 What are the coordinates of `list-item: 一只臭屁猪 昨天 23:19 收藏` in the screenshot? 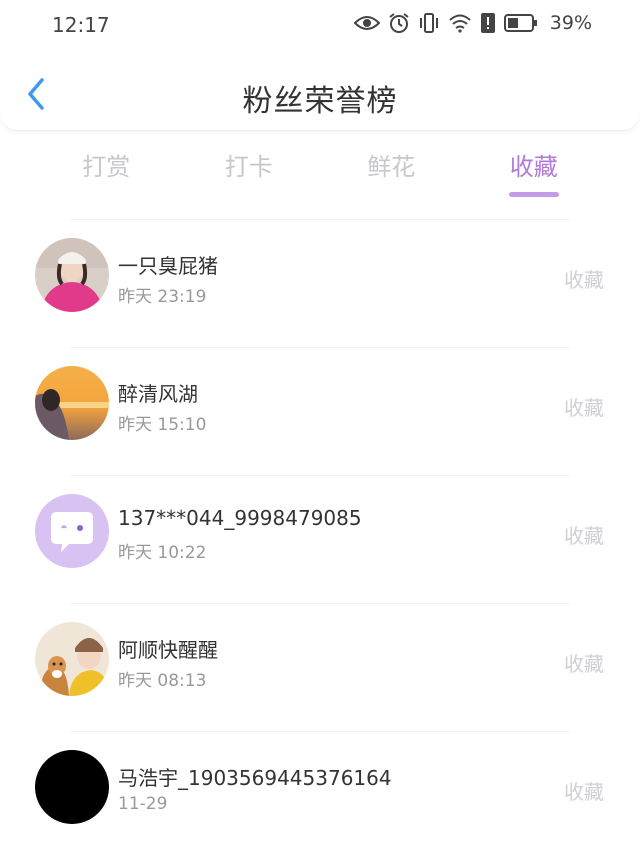 It's located at (320, 284).